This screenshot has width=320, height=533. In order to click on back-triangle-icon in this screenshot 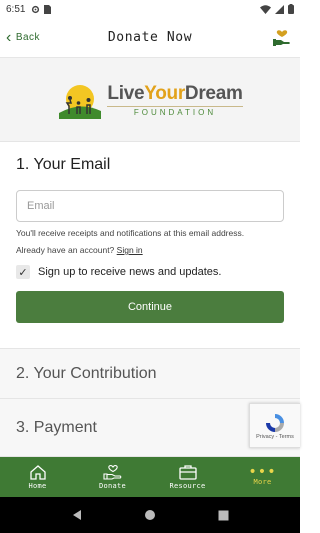, I will do `click(77, 515)`.